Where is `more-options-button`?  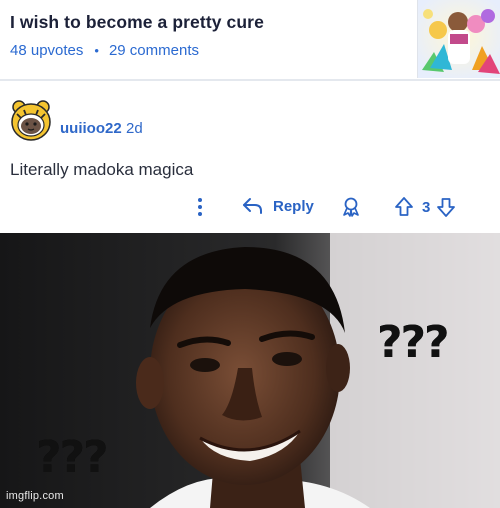
more-options-button is located at coordinates (200, 207).